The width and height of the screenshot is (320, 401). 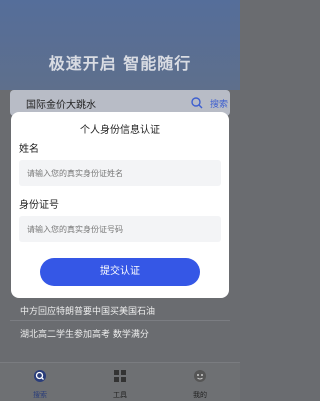 What do you see at coordinates (219, 103) in the screenshot?
I see `search-button: 搜索` at bounding box center [219, 103].